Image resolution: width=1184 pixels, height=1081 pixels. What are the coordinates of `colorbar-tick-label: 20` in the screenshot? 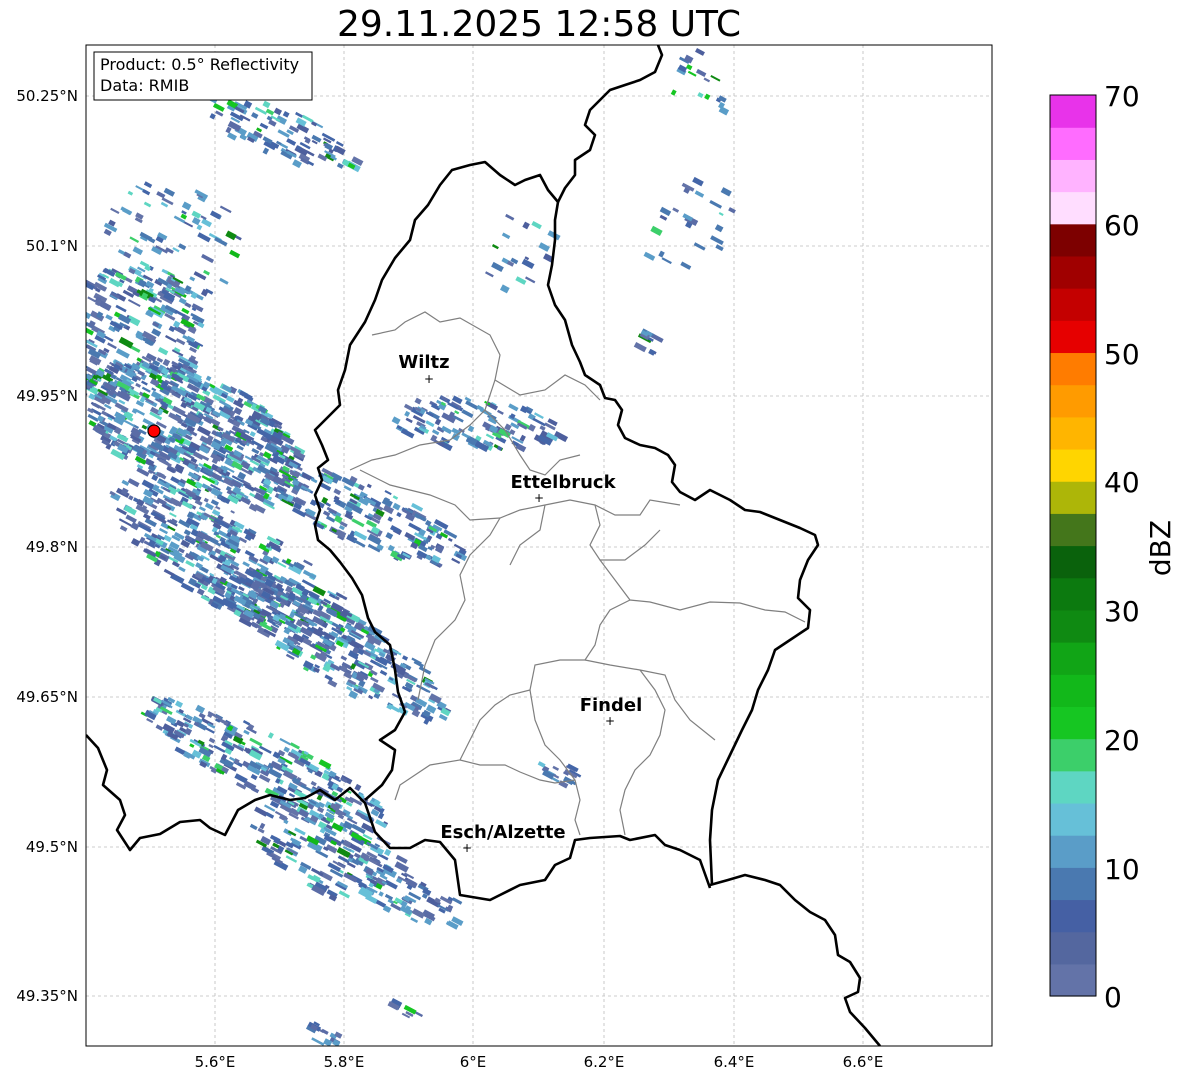 It's located at (1122, 740).